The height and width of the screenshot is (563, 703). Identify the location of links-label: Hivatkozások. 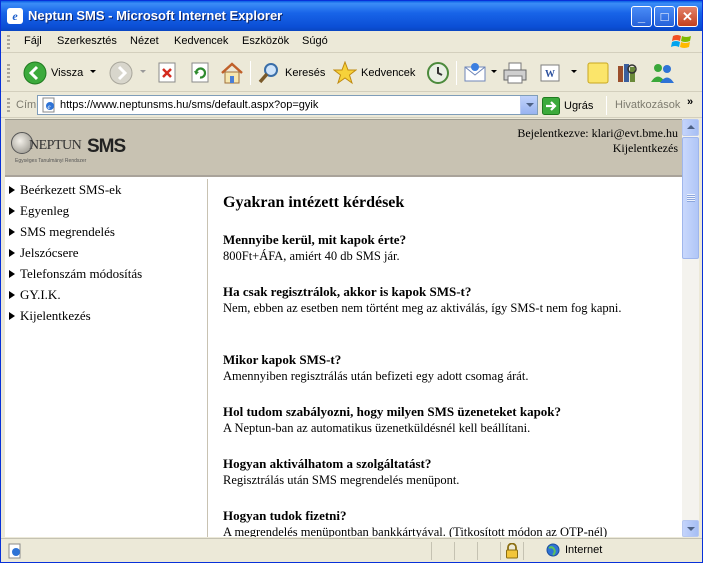
(647, 105).